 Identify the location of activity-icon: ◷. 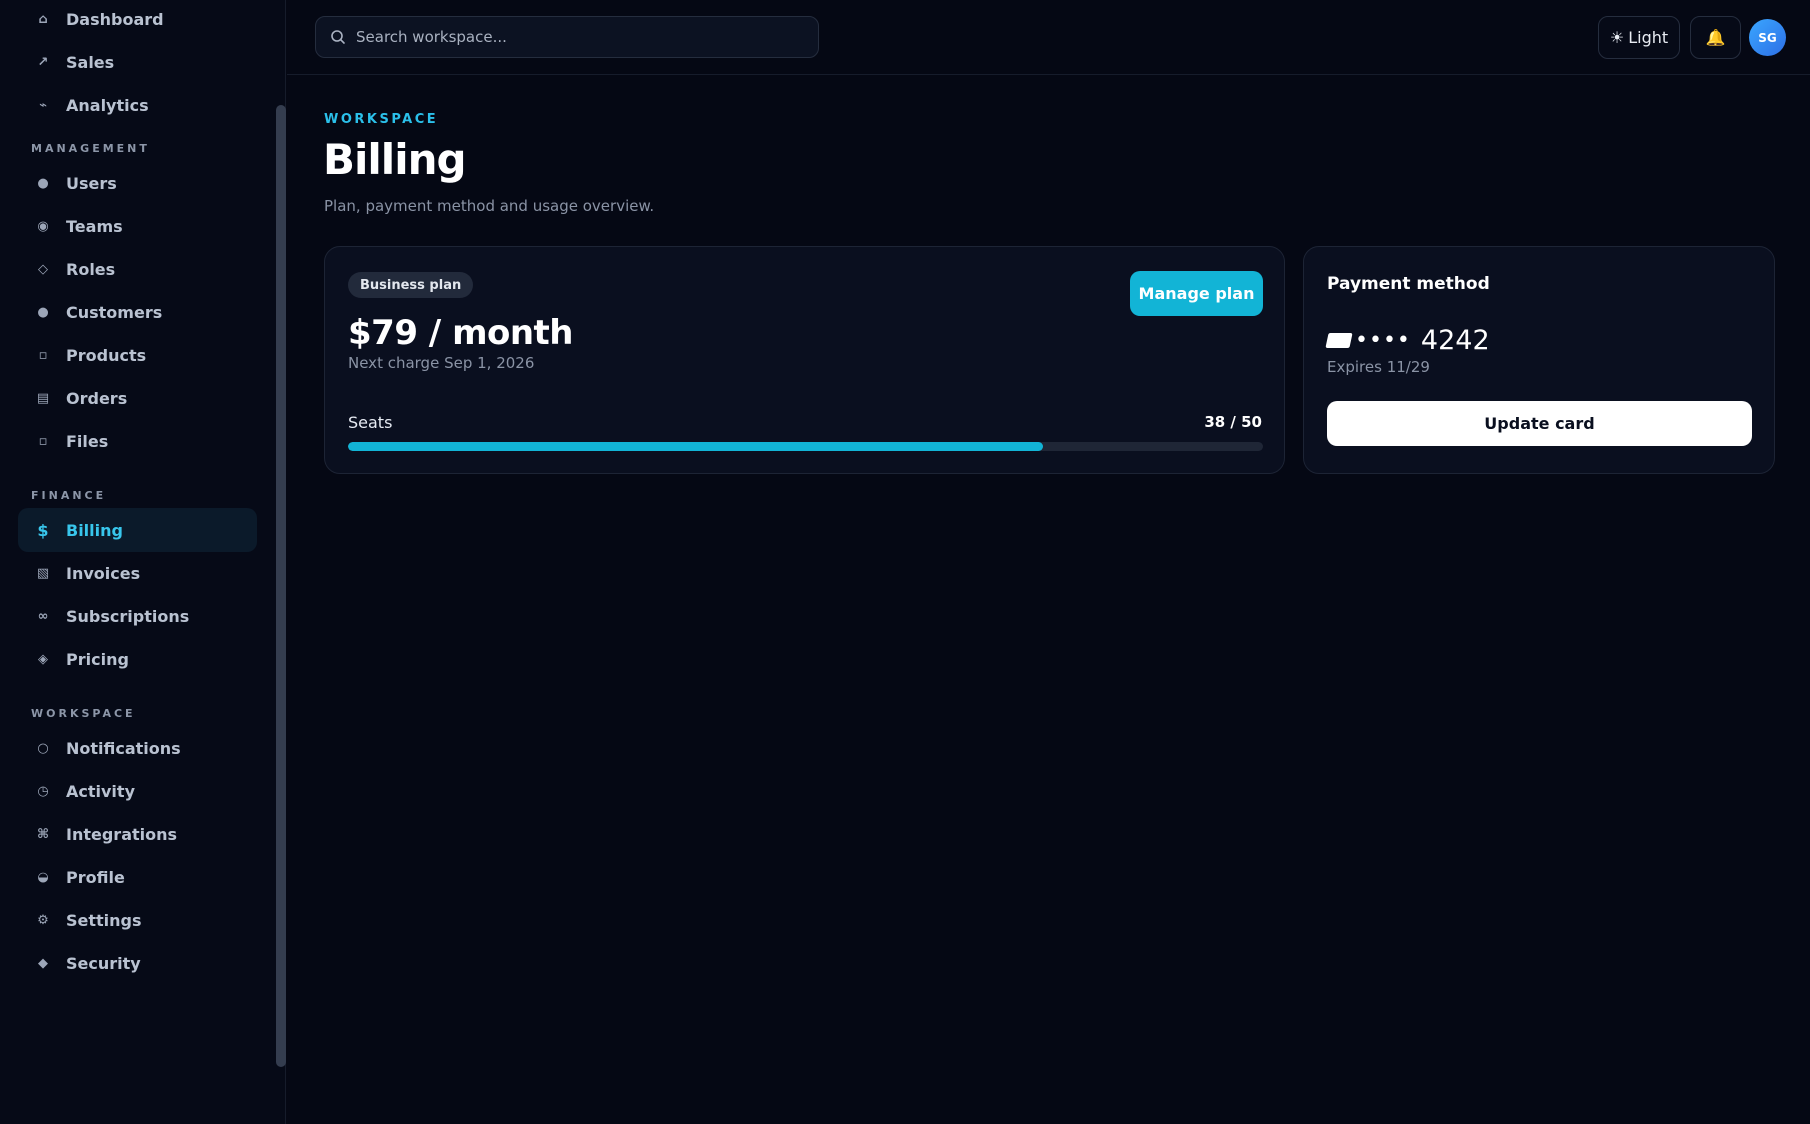
(43, 791).